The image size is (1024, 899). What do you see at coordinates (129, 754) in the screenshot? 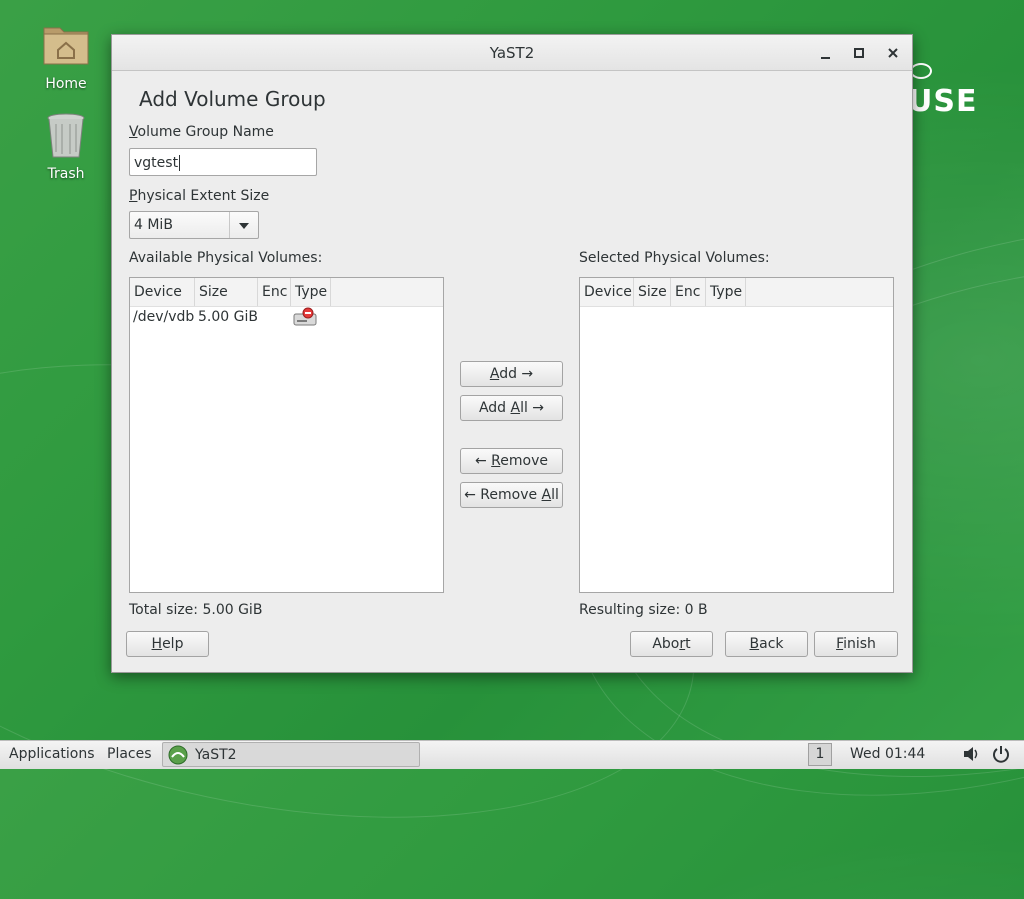
I see `places-menu: Places` at bounding box center [129, 754].